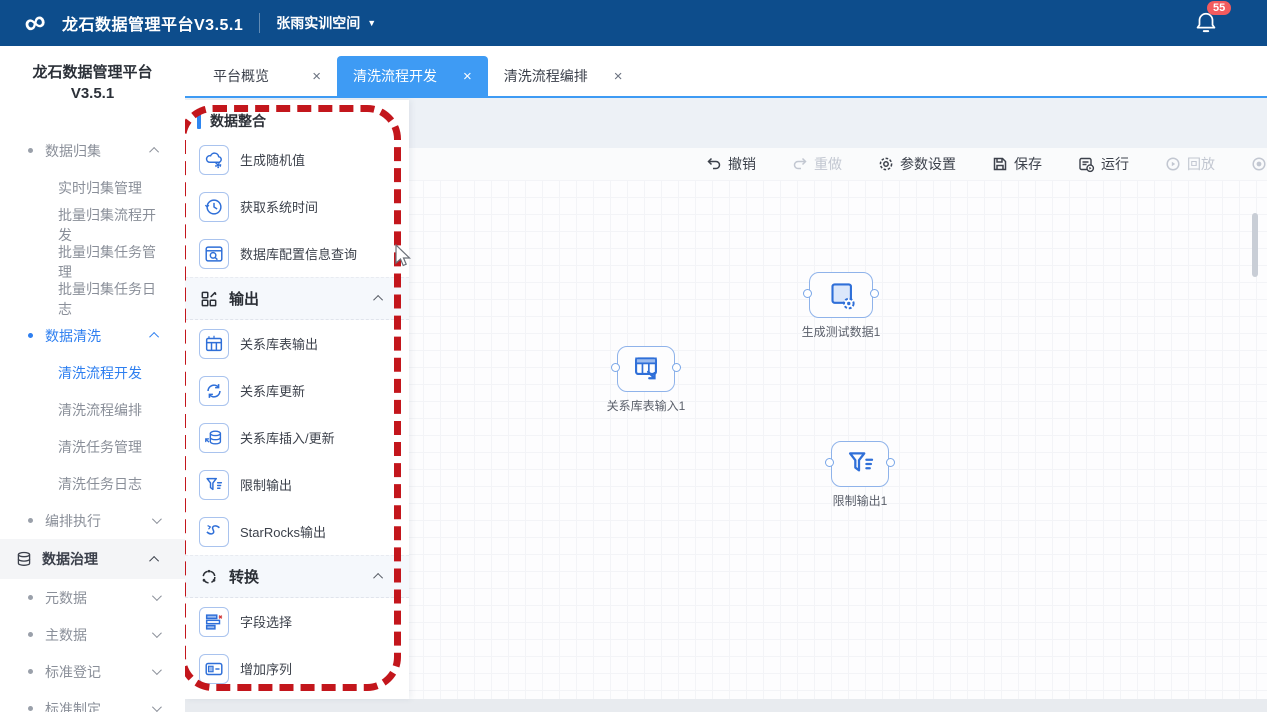  I want to click on caret-down-icon: ▼, so click(372, 23).